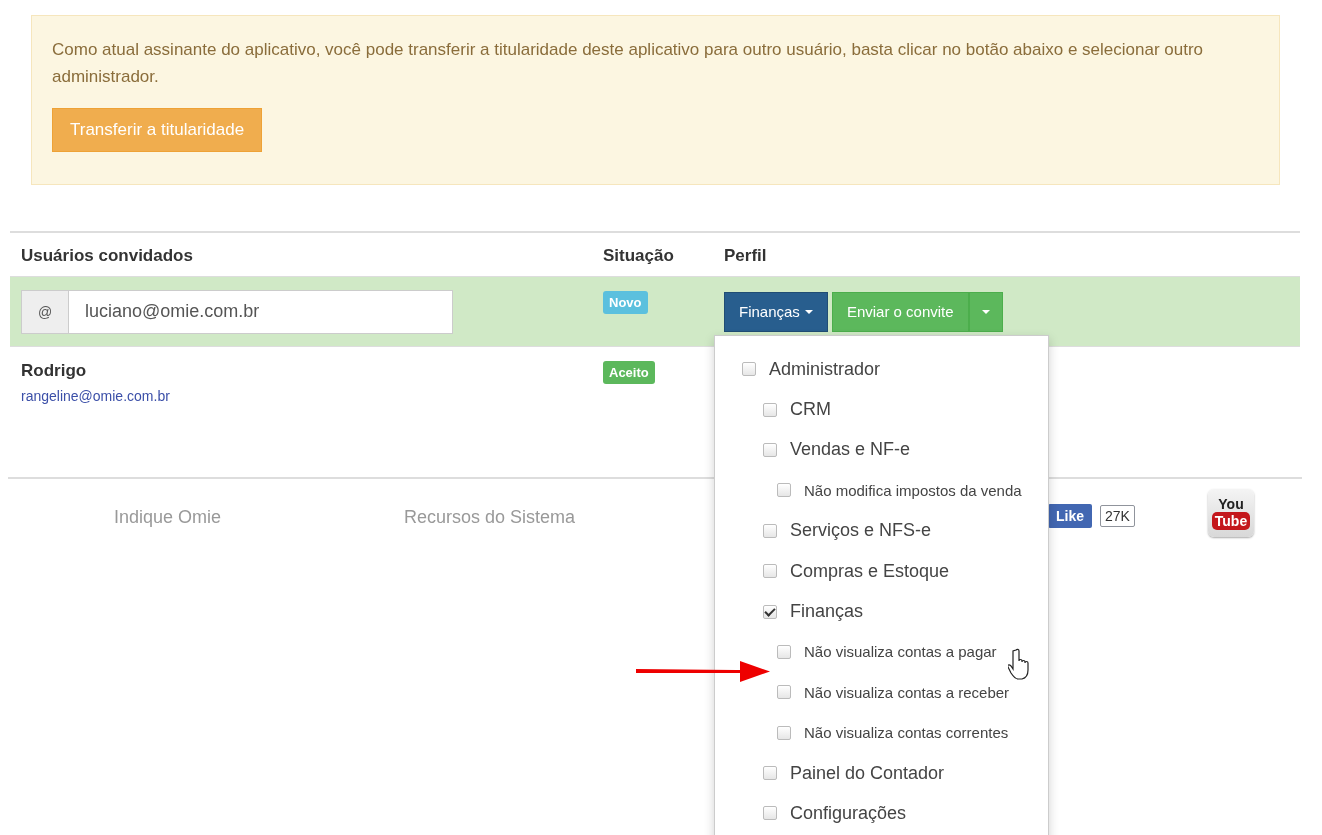 The width and height of the screenshot is (1322, 835). What do you see at coordinates (850, 450) in the screenshot?
I see `menu-item-label: Vendas e NF-e` at bounding box center [850, 450].